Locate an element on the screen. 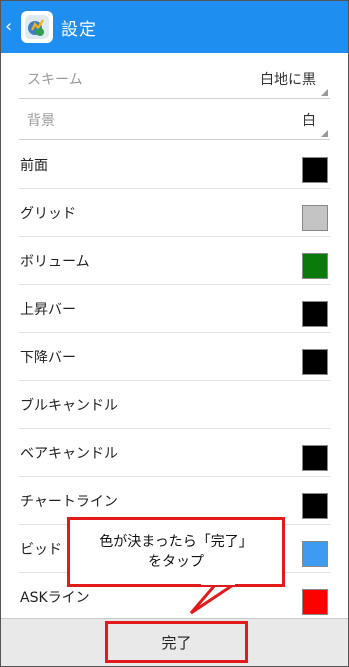 Image resolution: width=349 pixels, height=667 pixels. back-chevron-icon: ‹ is located at coordinates (12, 27).